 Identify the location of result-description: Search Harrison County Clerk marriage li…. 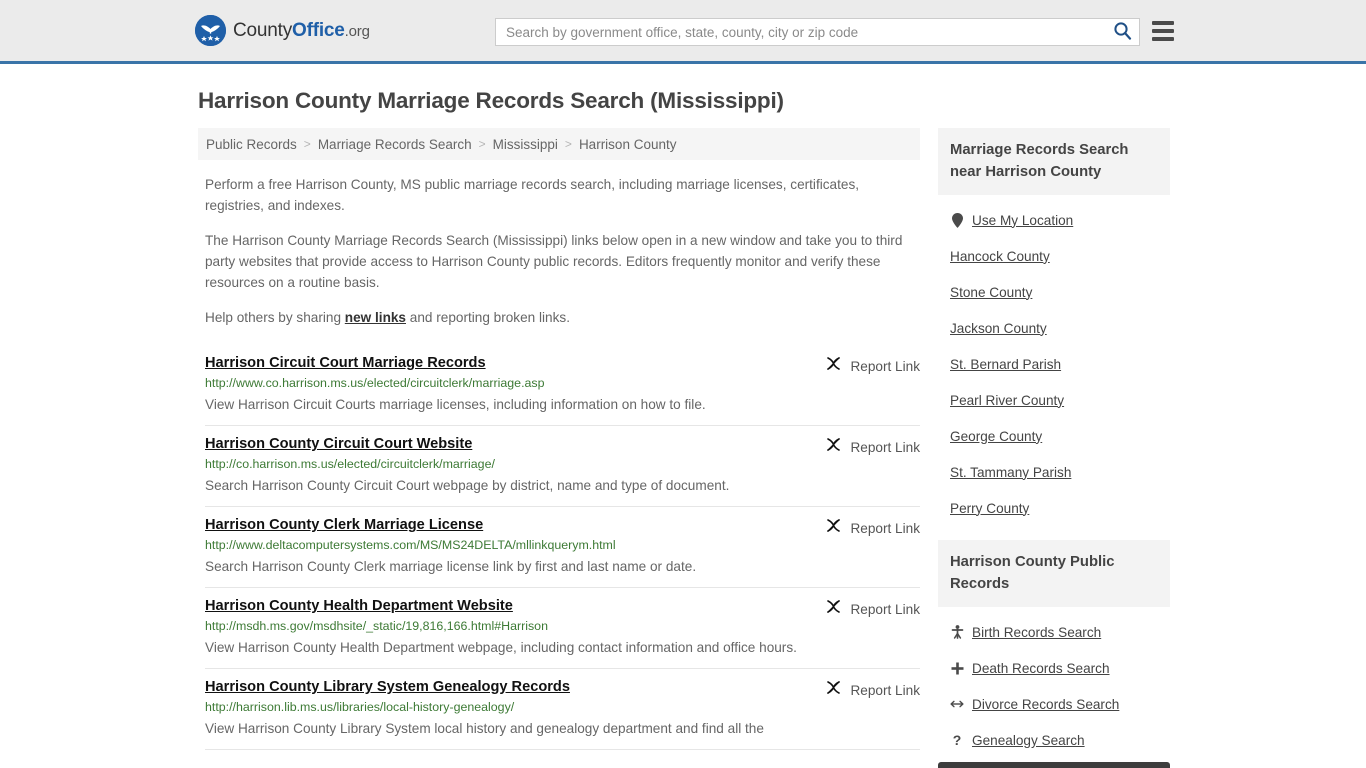
(451, 566).